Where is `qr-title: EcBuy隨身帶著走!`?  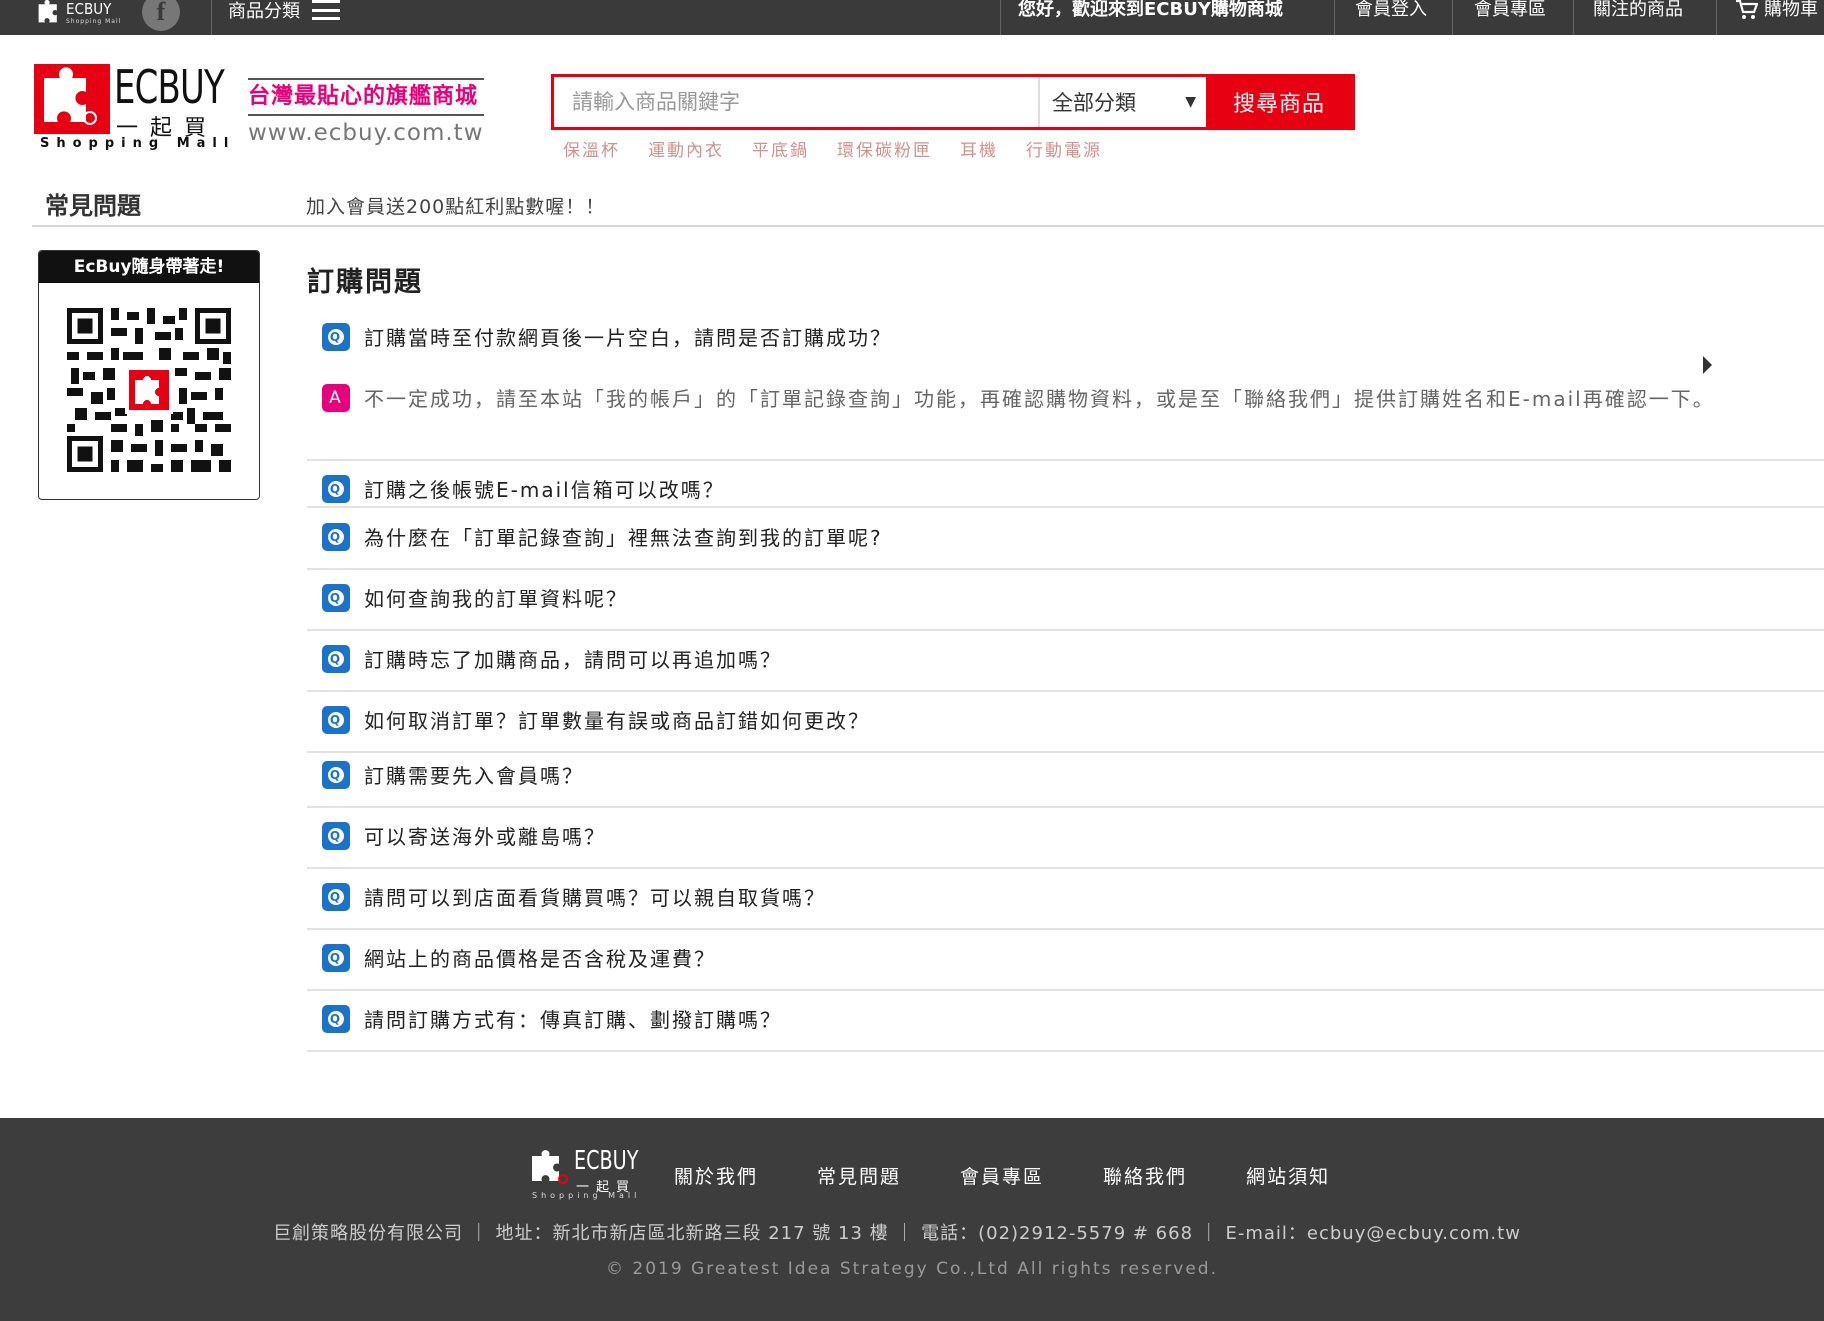 qr-title: EcBuy隨身帶著走! is located at coordinates (149, 267).